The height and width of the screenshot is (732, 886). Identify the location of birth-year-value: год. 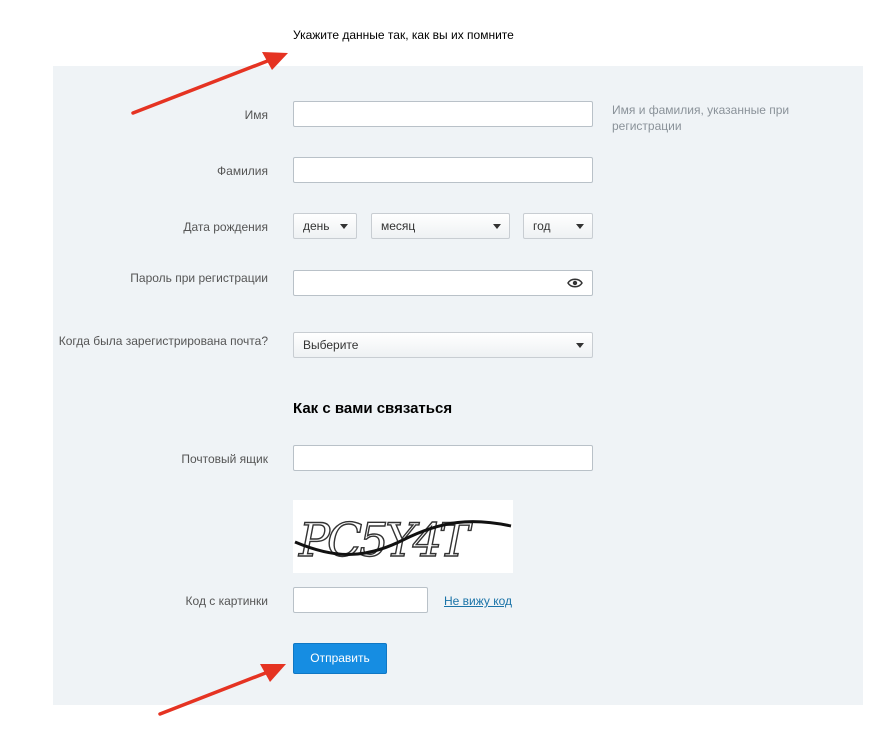
(542, 226).